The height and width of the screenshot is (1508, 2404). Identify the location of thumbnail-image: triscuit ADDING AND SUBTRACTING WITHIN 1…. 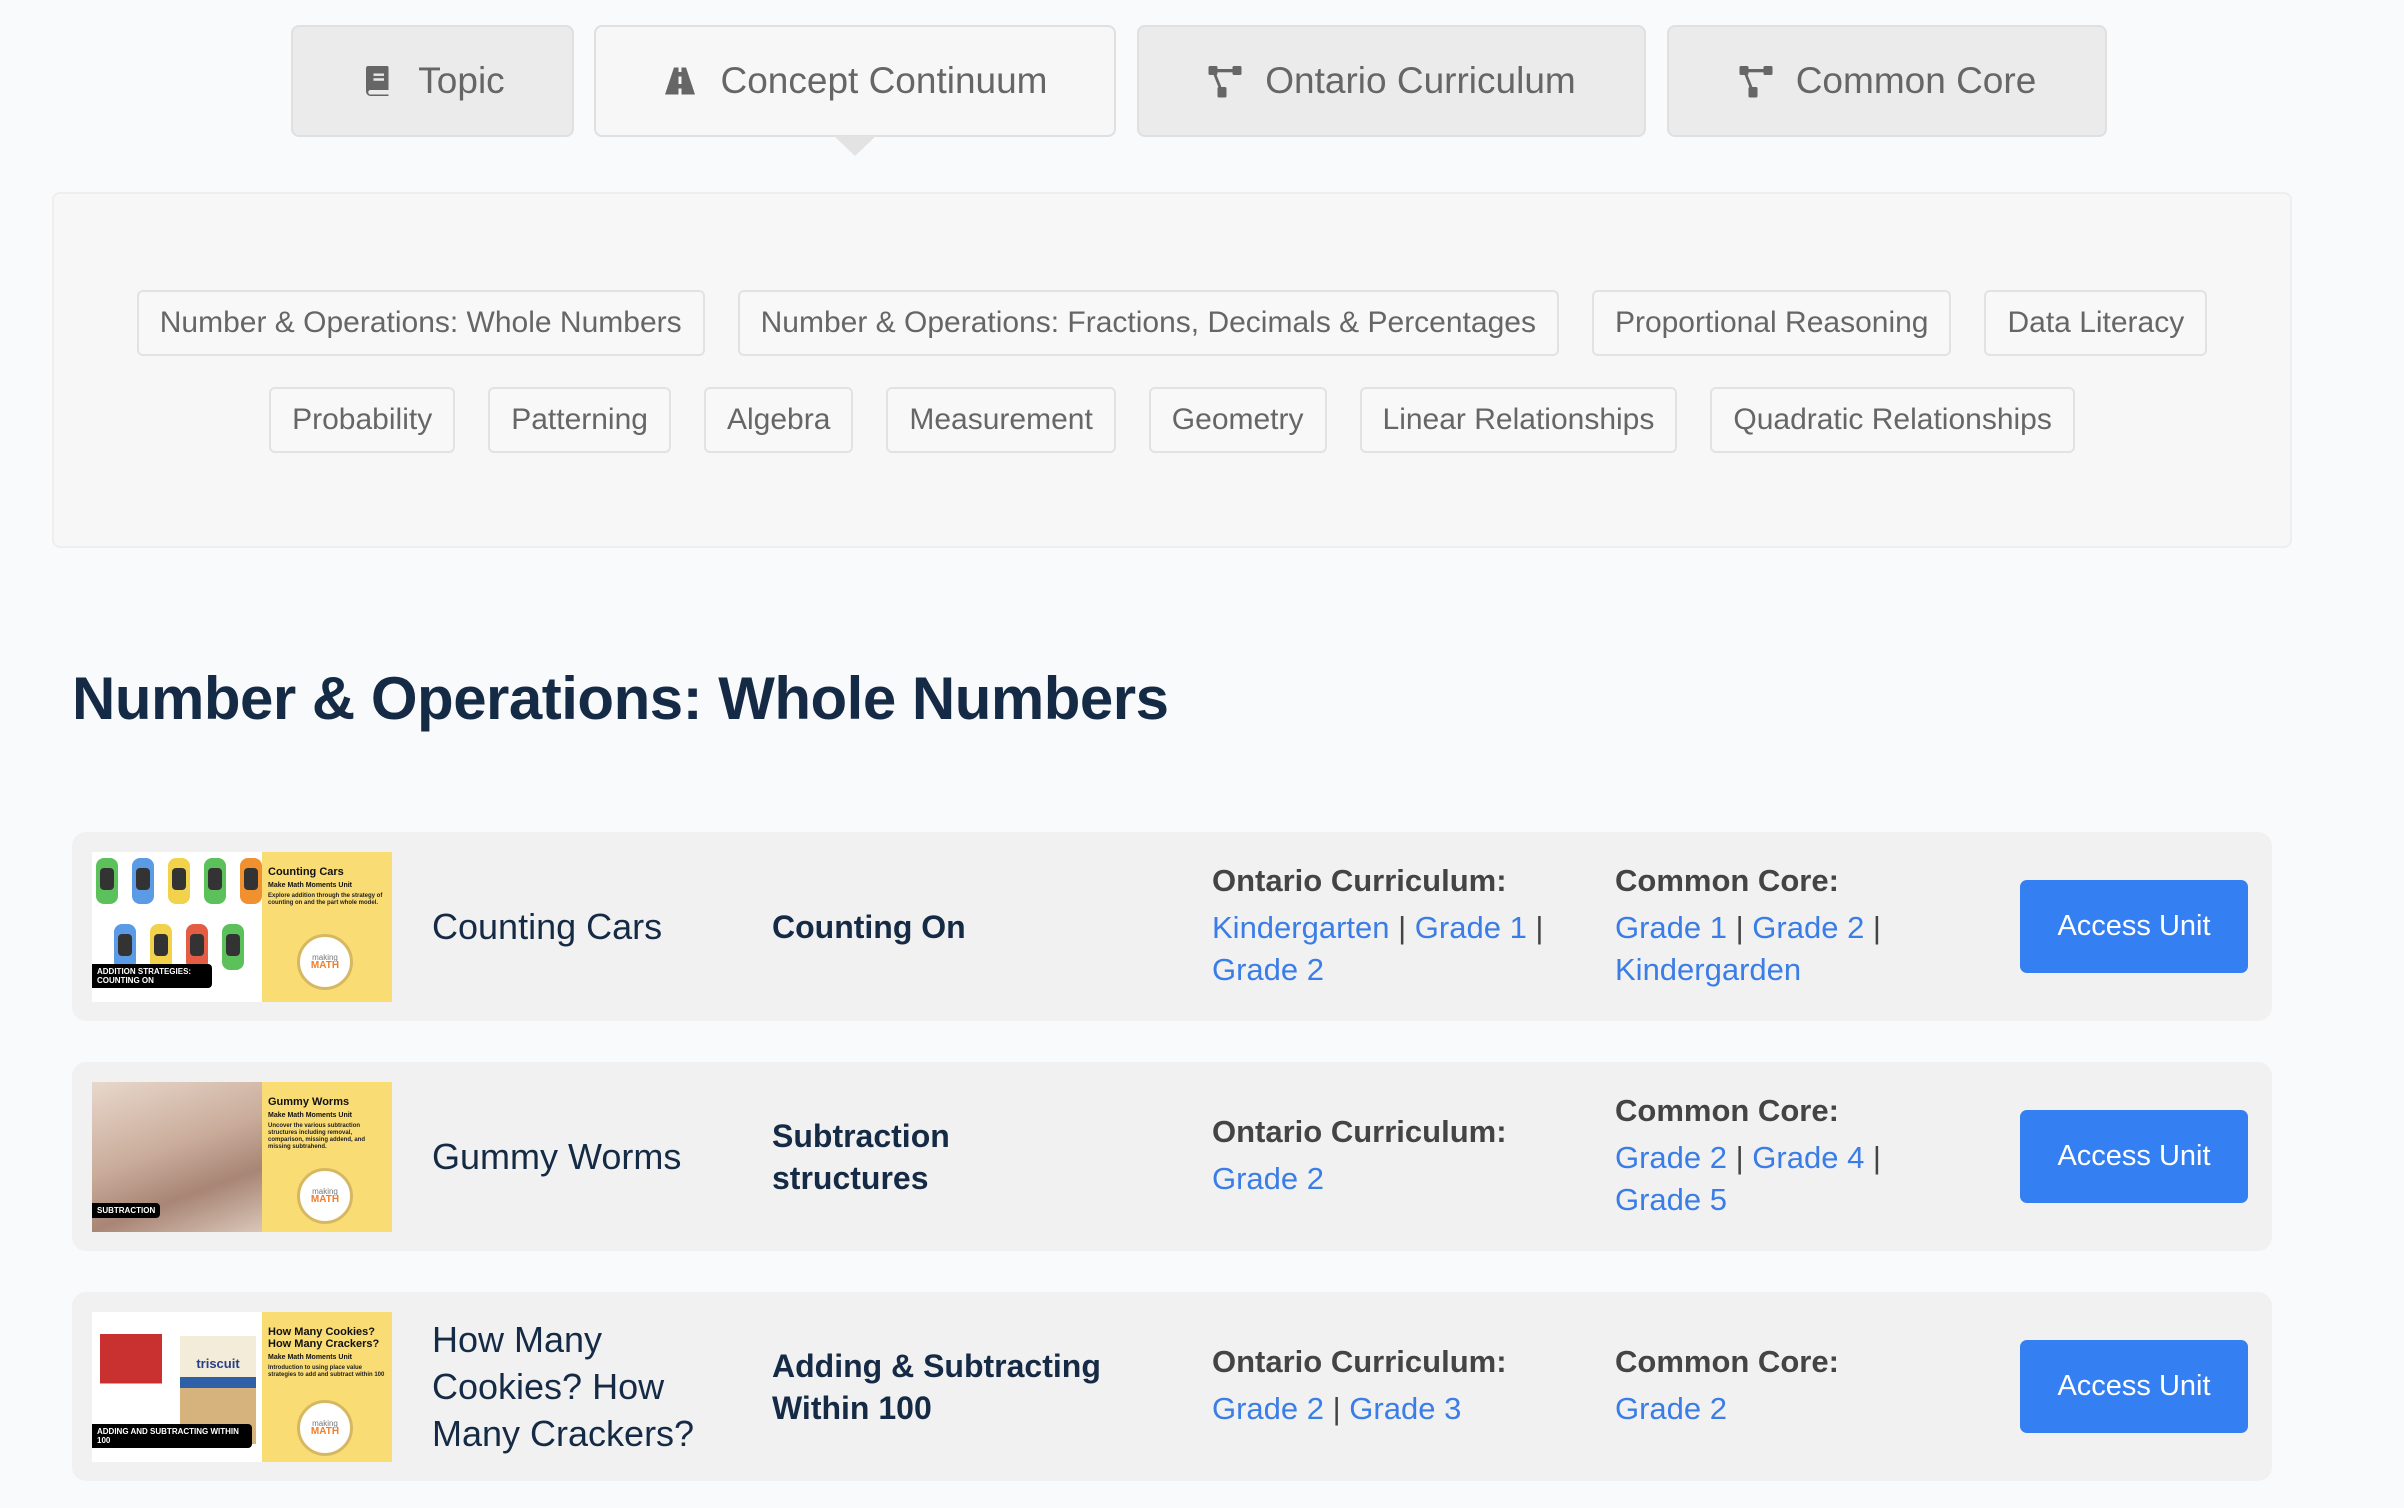
(177, 1387).